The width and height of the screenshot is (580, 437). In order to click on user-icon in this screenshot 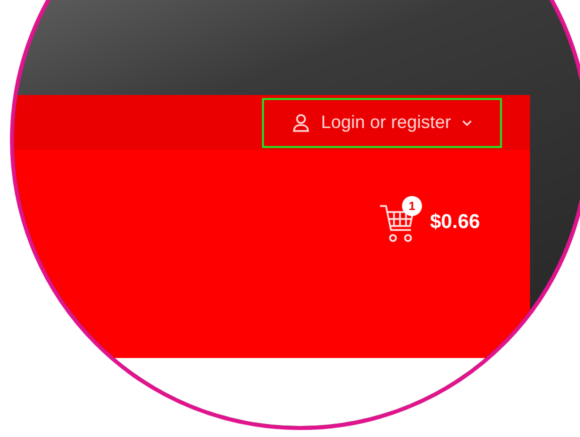, I will do `click(300, 122)`.